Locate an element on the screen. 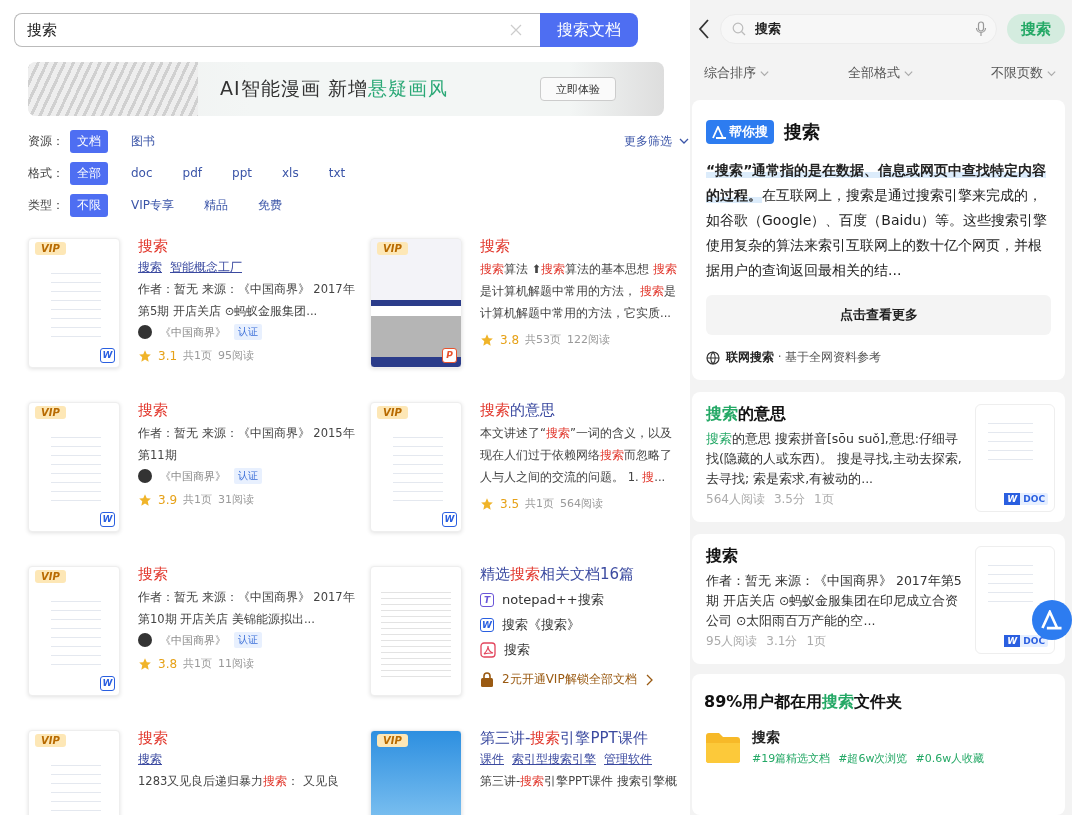 Image resolution: width=1072 pixels, height=815 pixels. filter-option: 图书 is located at coordinates (143, 141).